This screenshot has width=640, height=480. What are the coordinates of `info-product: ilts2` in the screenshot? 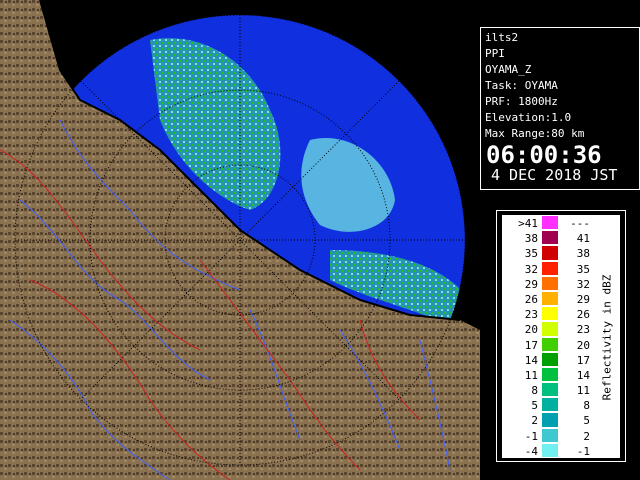 It's located at (502, 37).